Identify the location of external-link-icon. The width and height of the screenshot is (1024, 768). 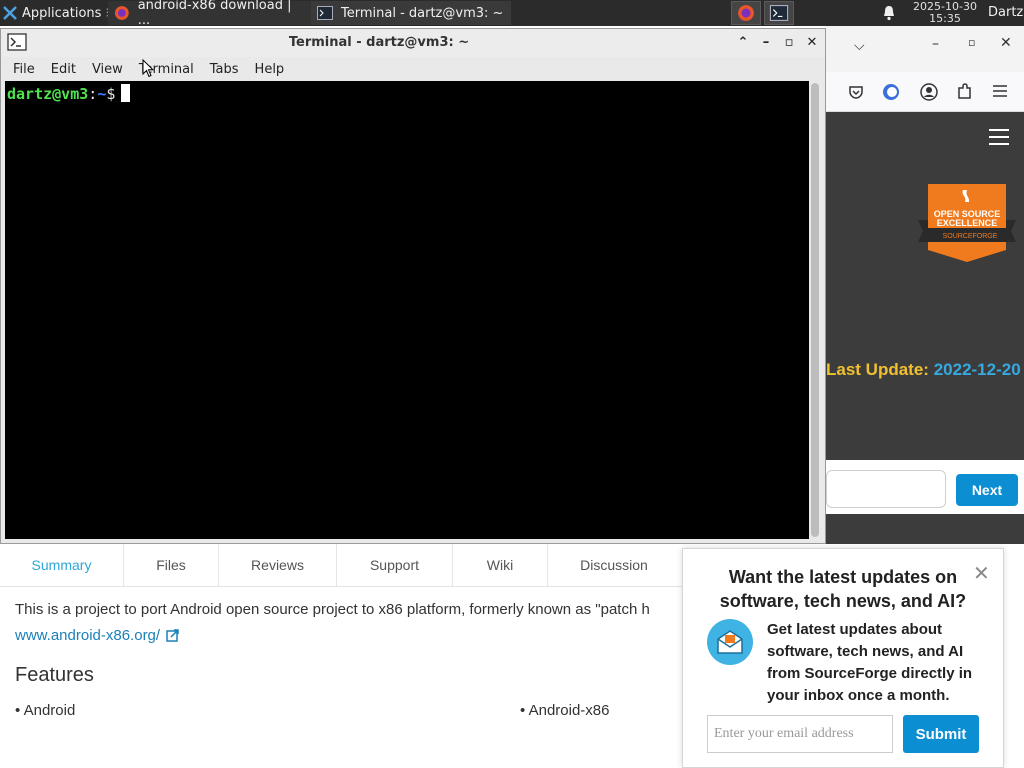
(172, 635).